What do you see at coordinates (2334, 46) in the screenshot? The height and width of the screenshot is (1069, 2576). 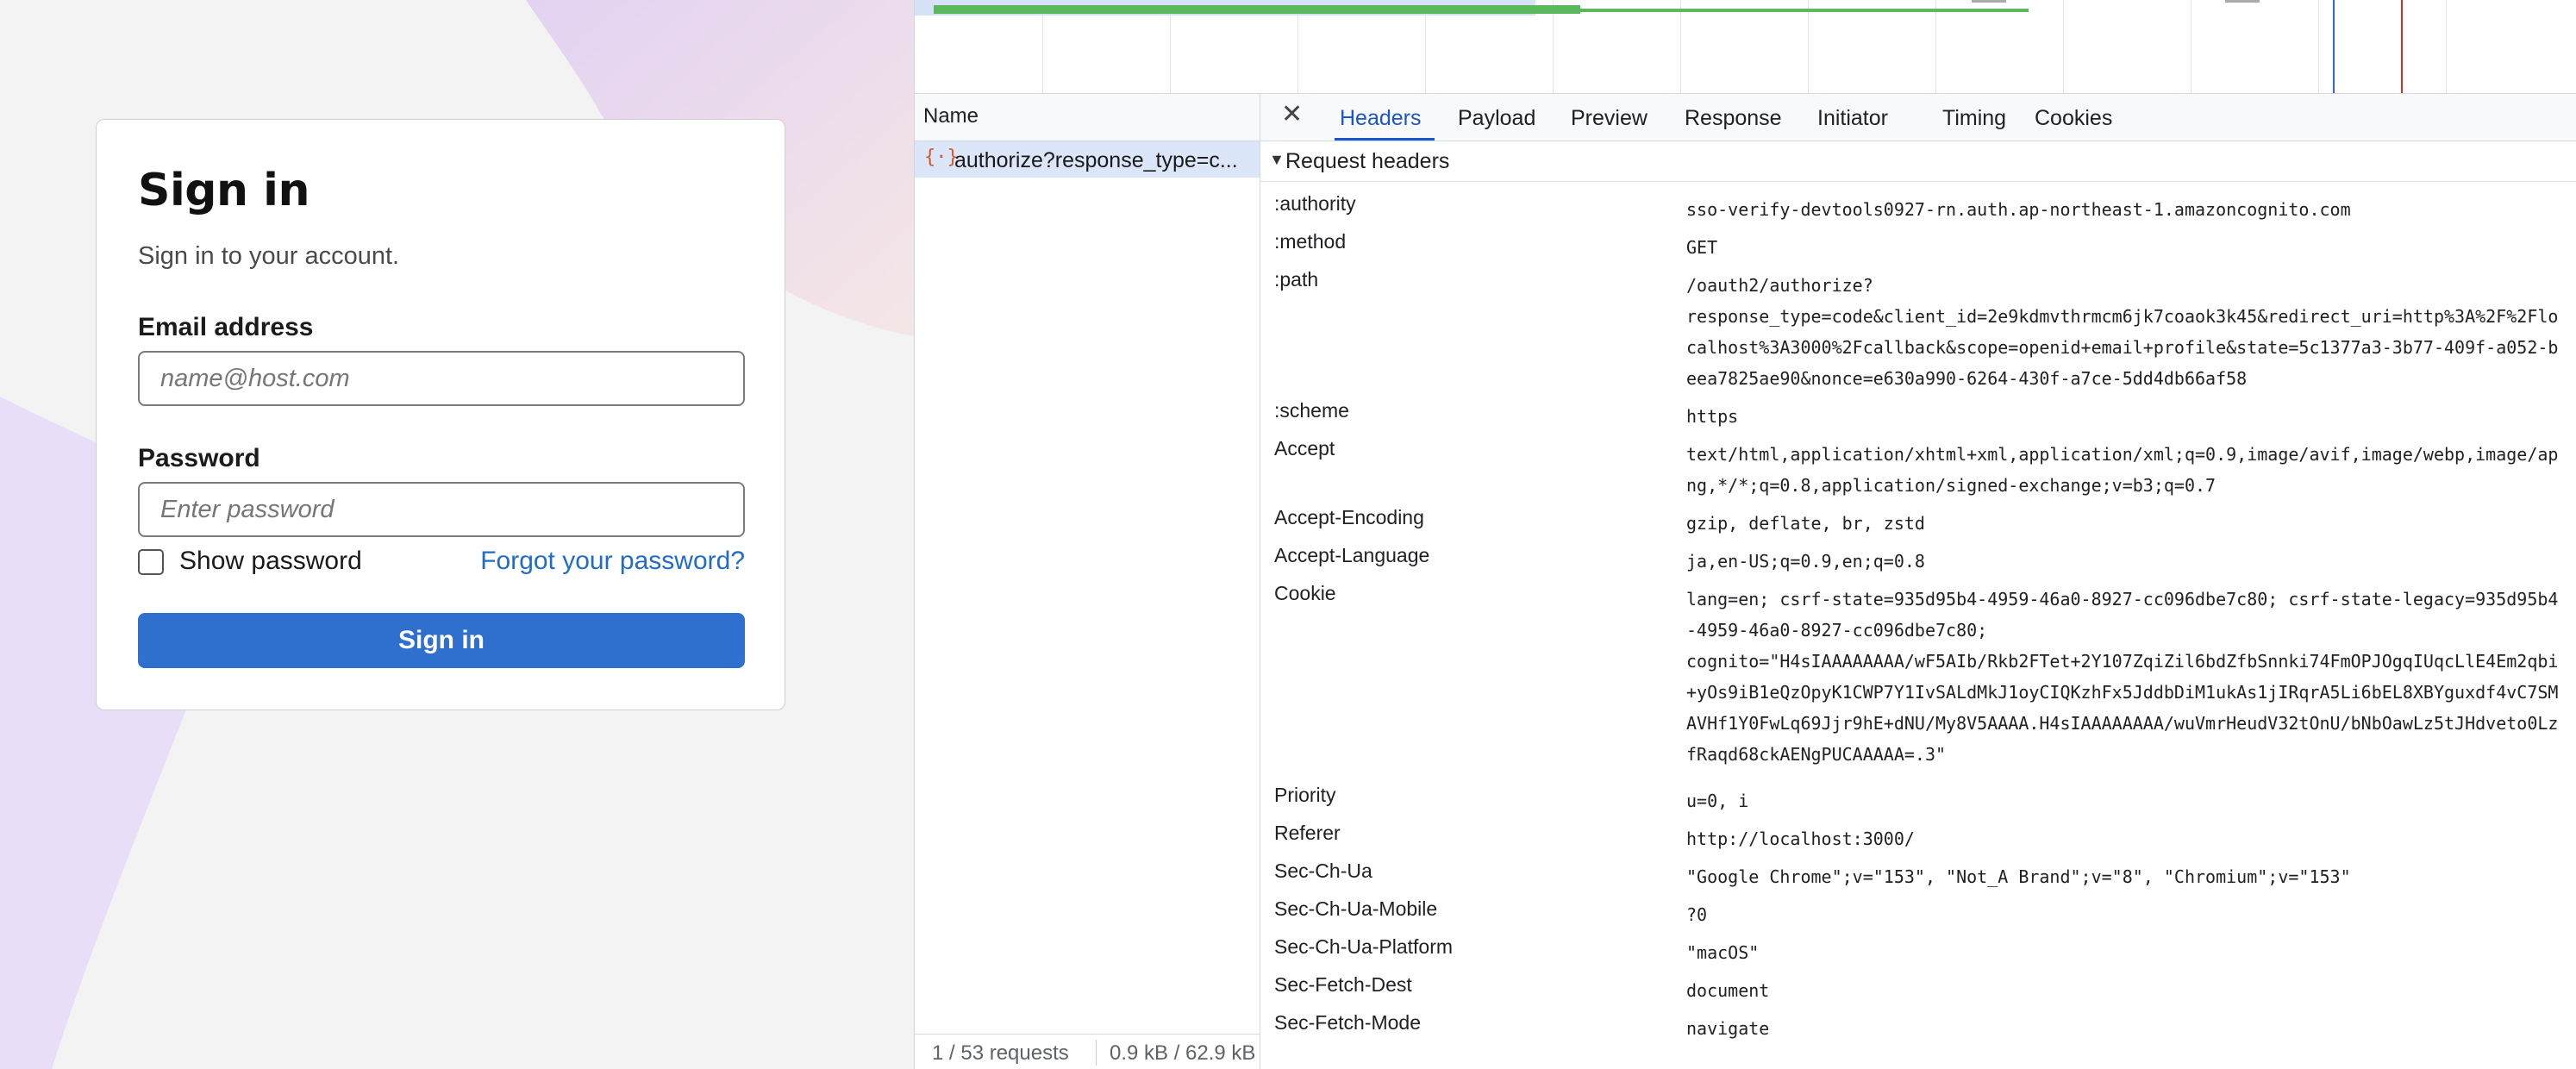 I see `dom-content-loaded-marker` at bounding box center [2334, 46].